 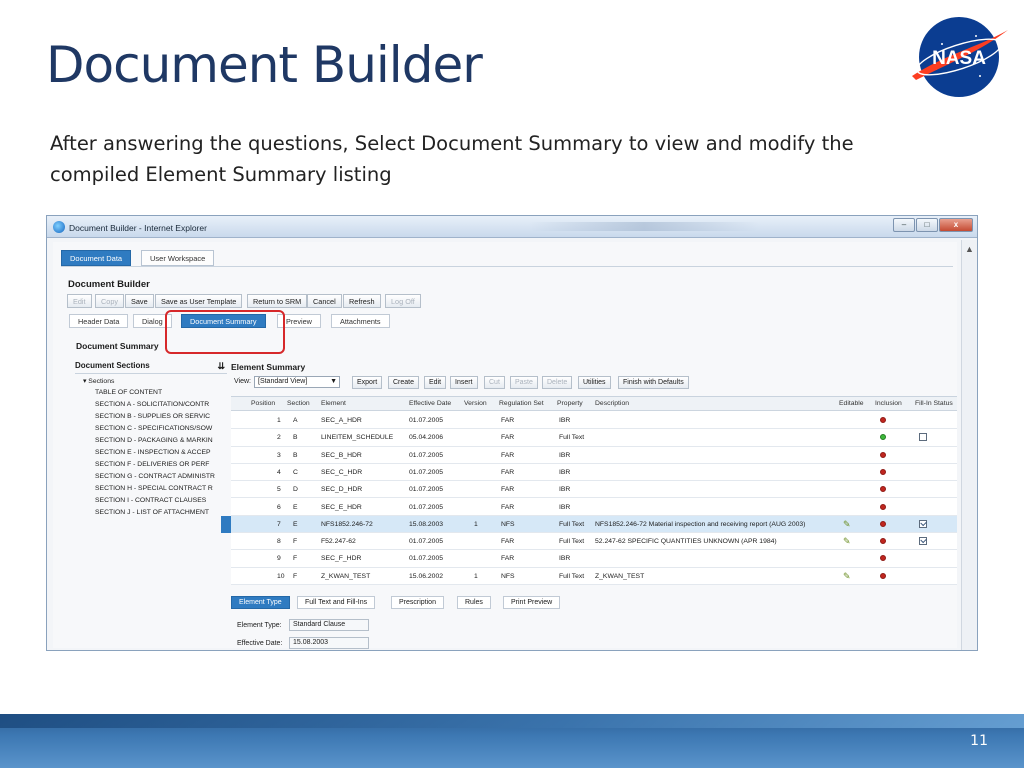 What do you see at coordinates (494, 382) in the screenshot?
I see `cut-button: Cut` at bounding box center [494, 382].